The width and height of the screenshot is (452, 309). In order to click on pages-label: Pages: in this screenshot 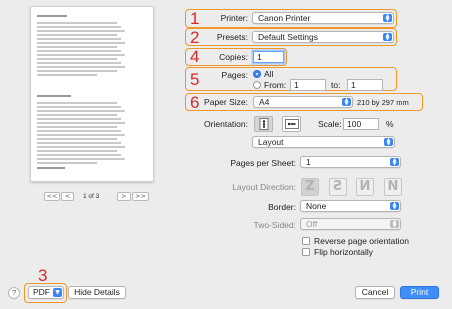, I will do `click(234, 75)`.